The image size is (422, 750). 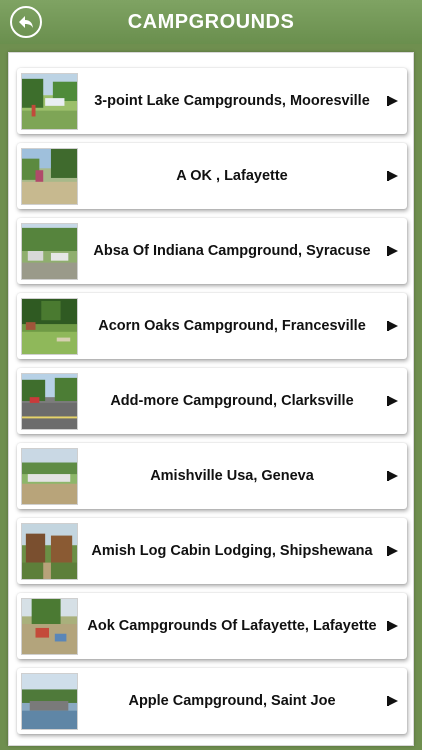 I want to click on list-item-label: A OK , Lafayette, so click(x=232, y=176).